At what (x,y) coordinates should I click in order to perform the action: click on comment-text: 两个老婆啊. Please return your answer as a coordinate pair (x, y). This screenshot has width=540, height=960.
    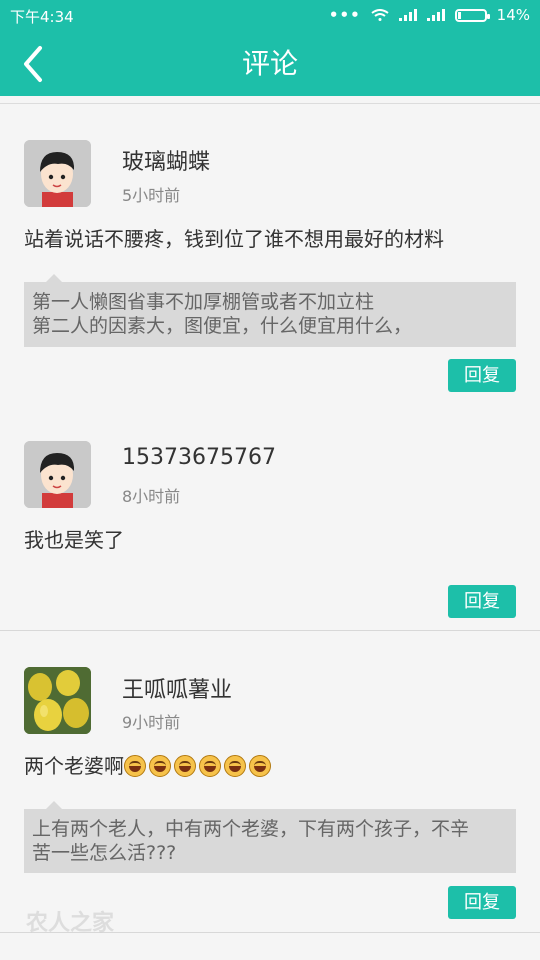
    Looking at the image, I should click on (149, 764).